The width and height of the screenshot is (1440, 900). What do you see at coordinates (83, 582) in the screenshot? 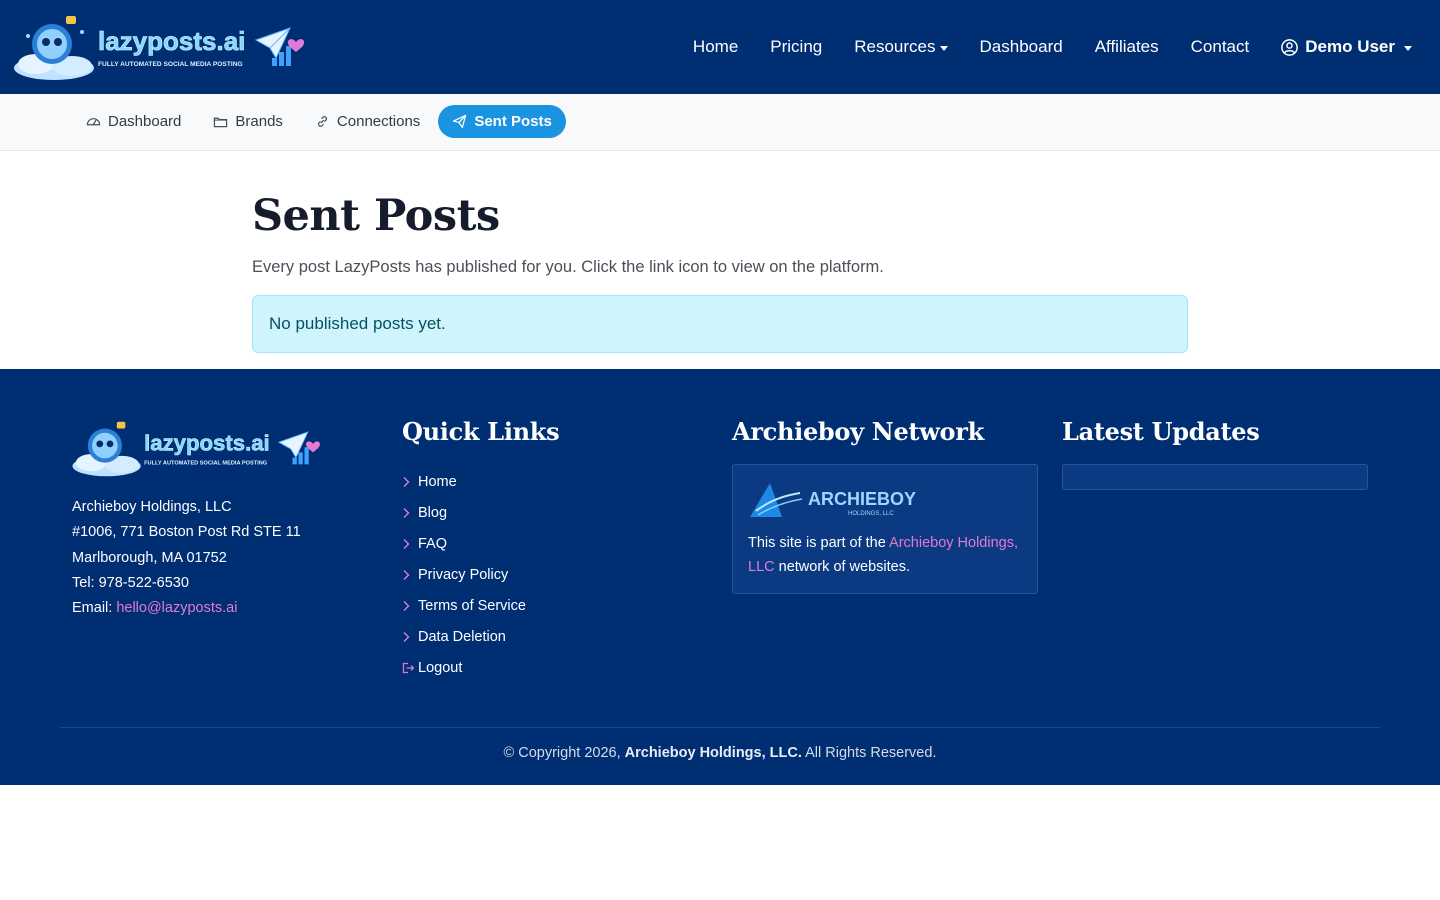
I see `tel-label: Tel:` at bounding box center [83, 582].